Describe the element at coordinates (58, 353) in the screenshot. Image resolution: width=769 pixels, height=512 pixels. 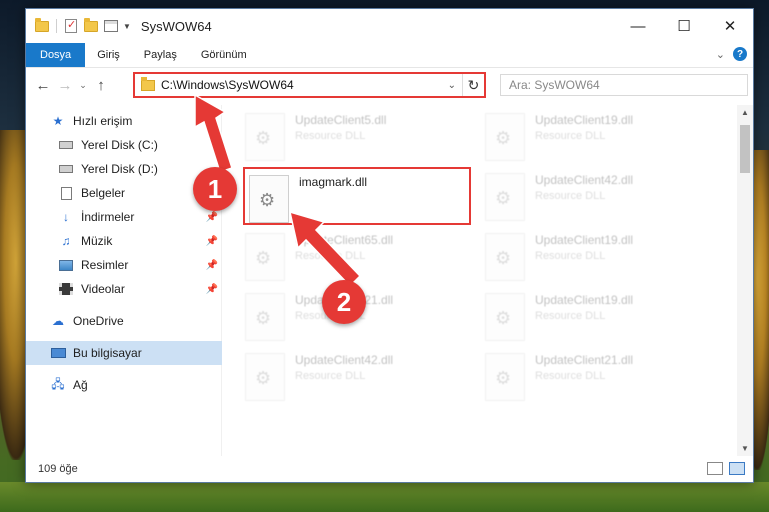
I see `computer-icon` at that location.